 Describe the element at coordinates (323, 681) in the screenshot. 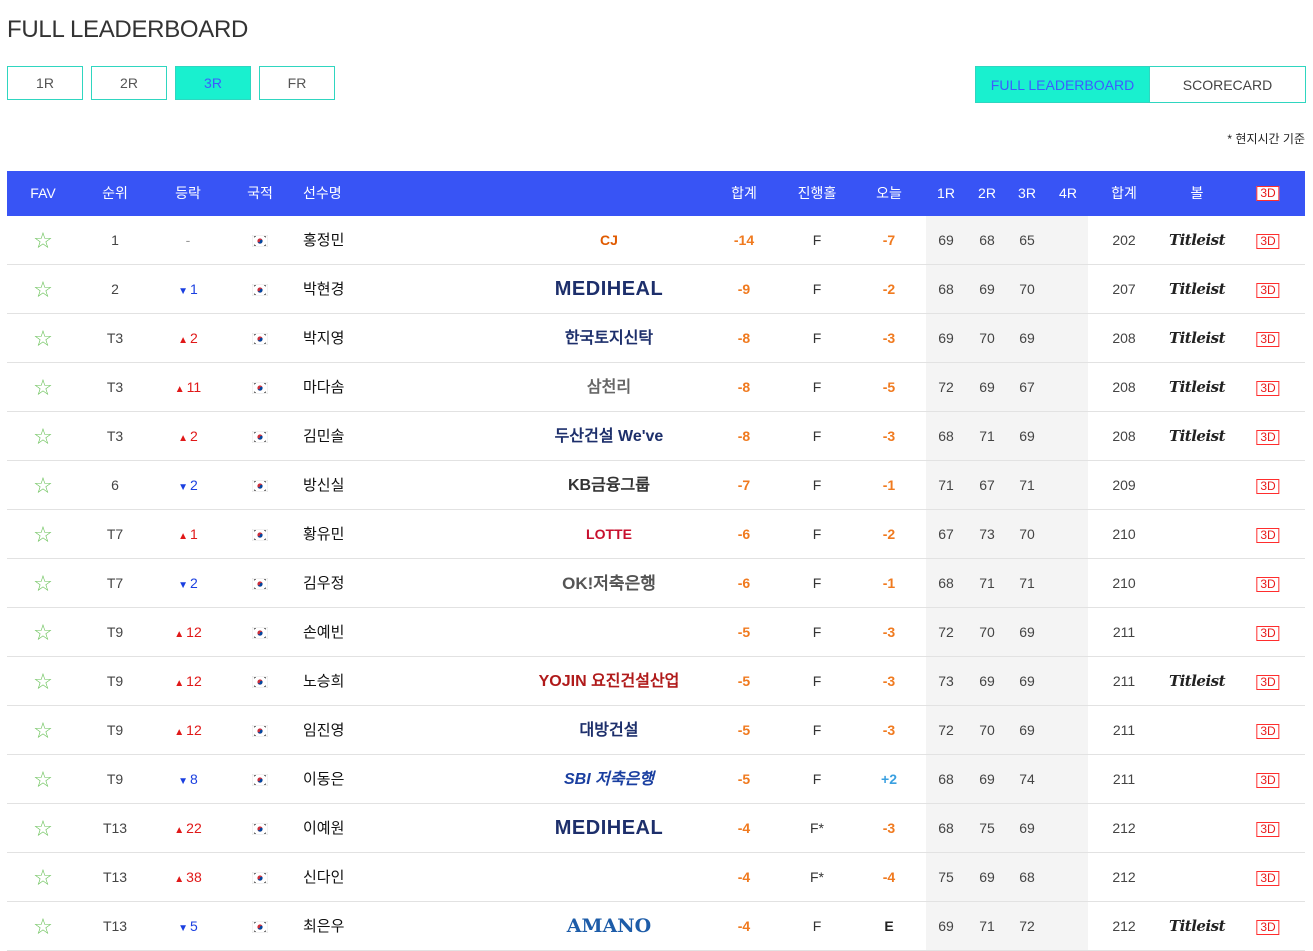

I see `player-name: 노승희` at that location.